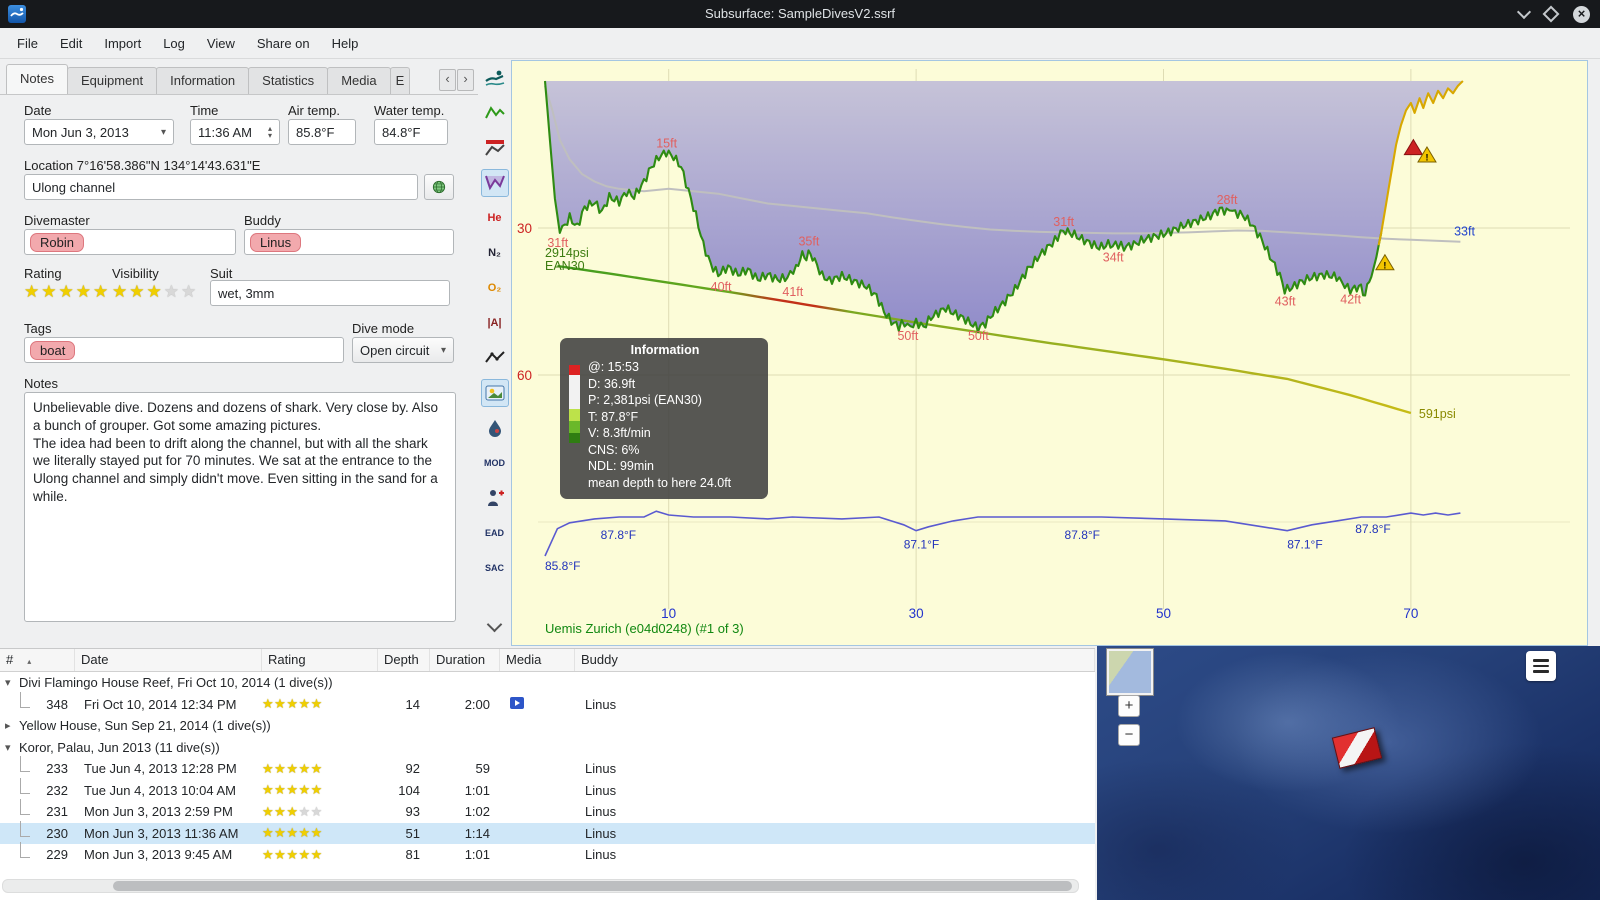  I want to click on visibility-stars: ★★★★★, so click(155, 292).